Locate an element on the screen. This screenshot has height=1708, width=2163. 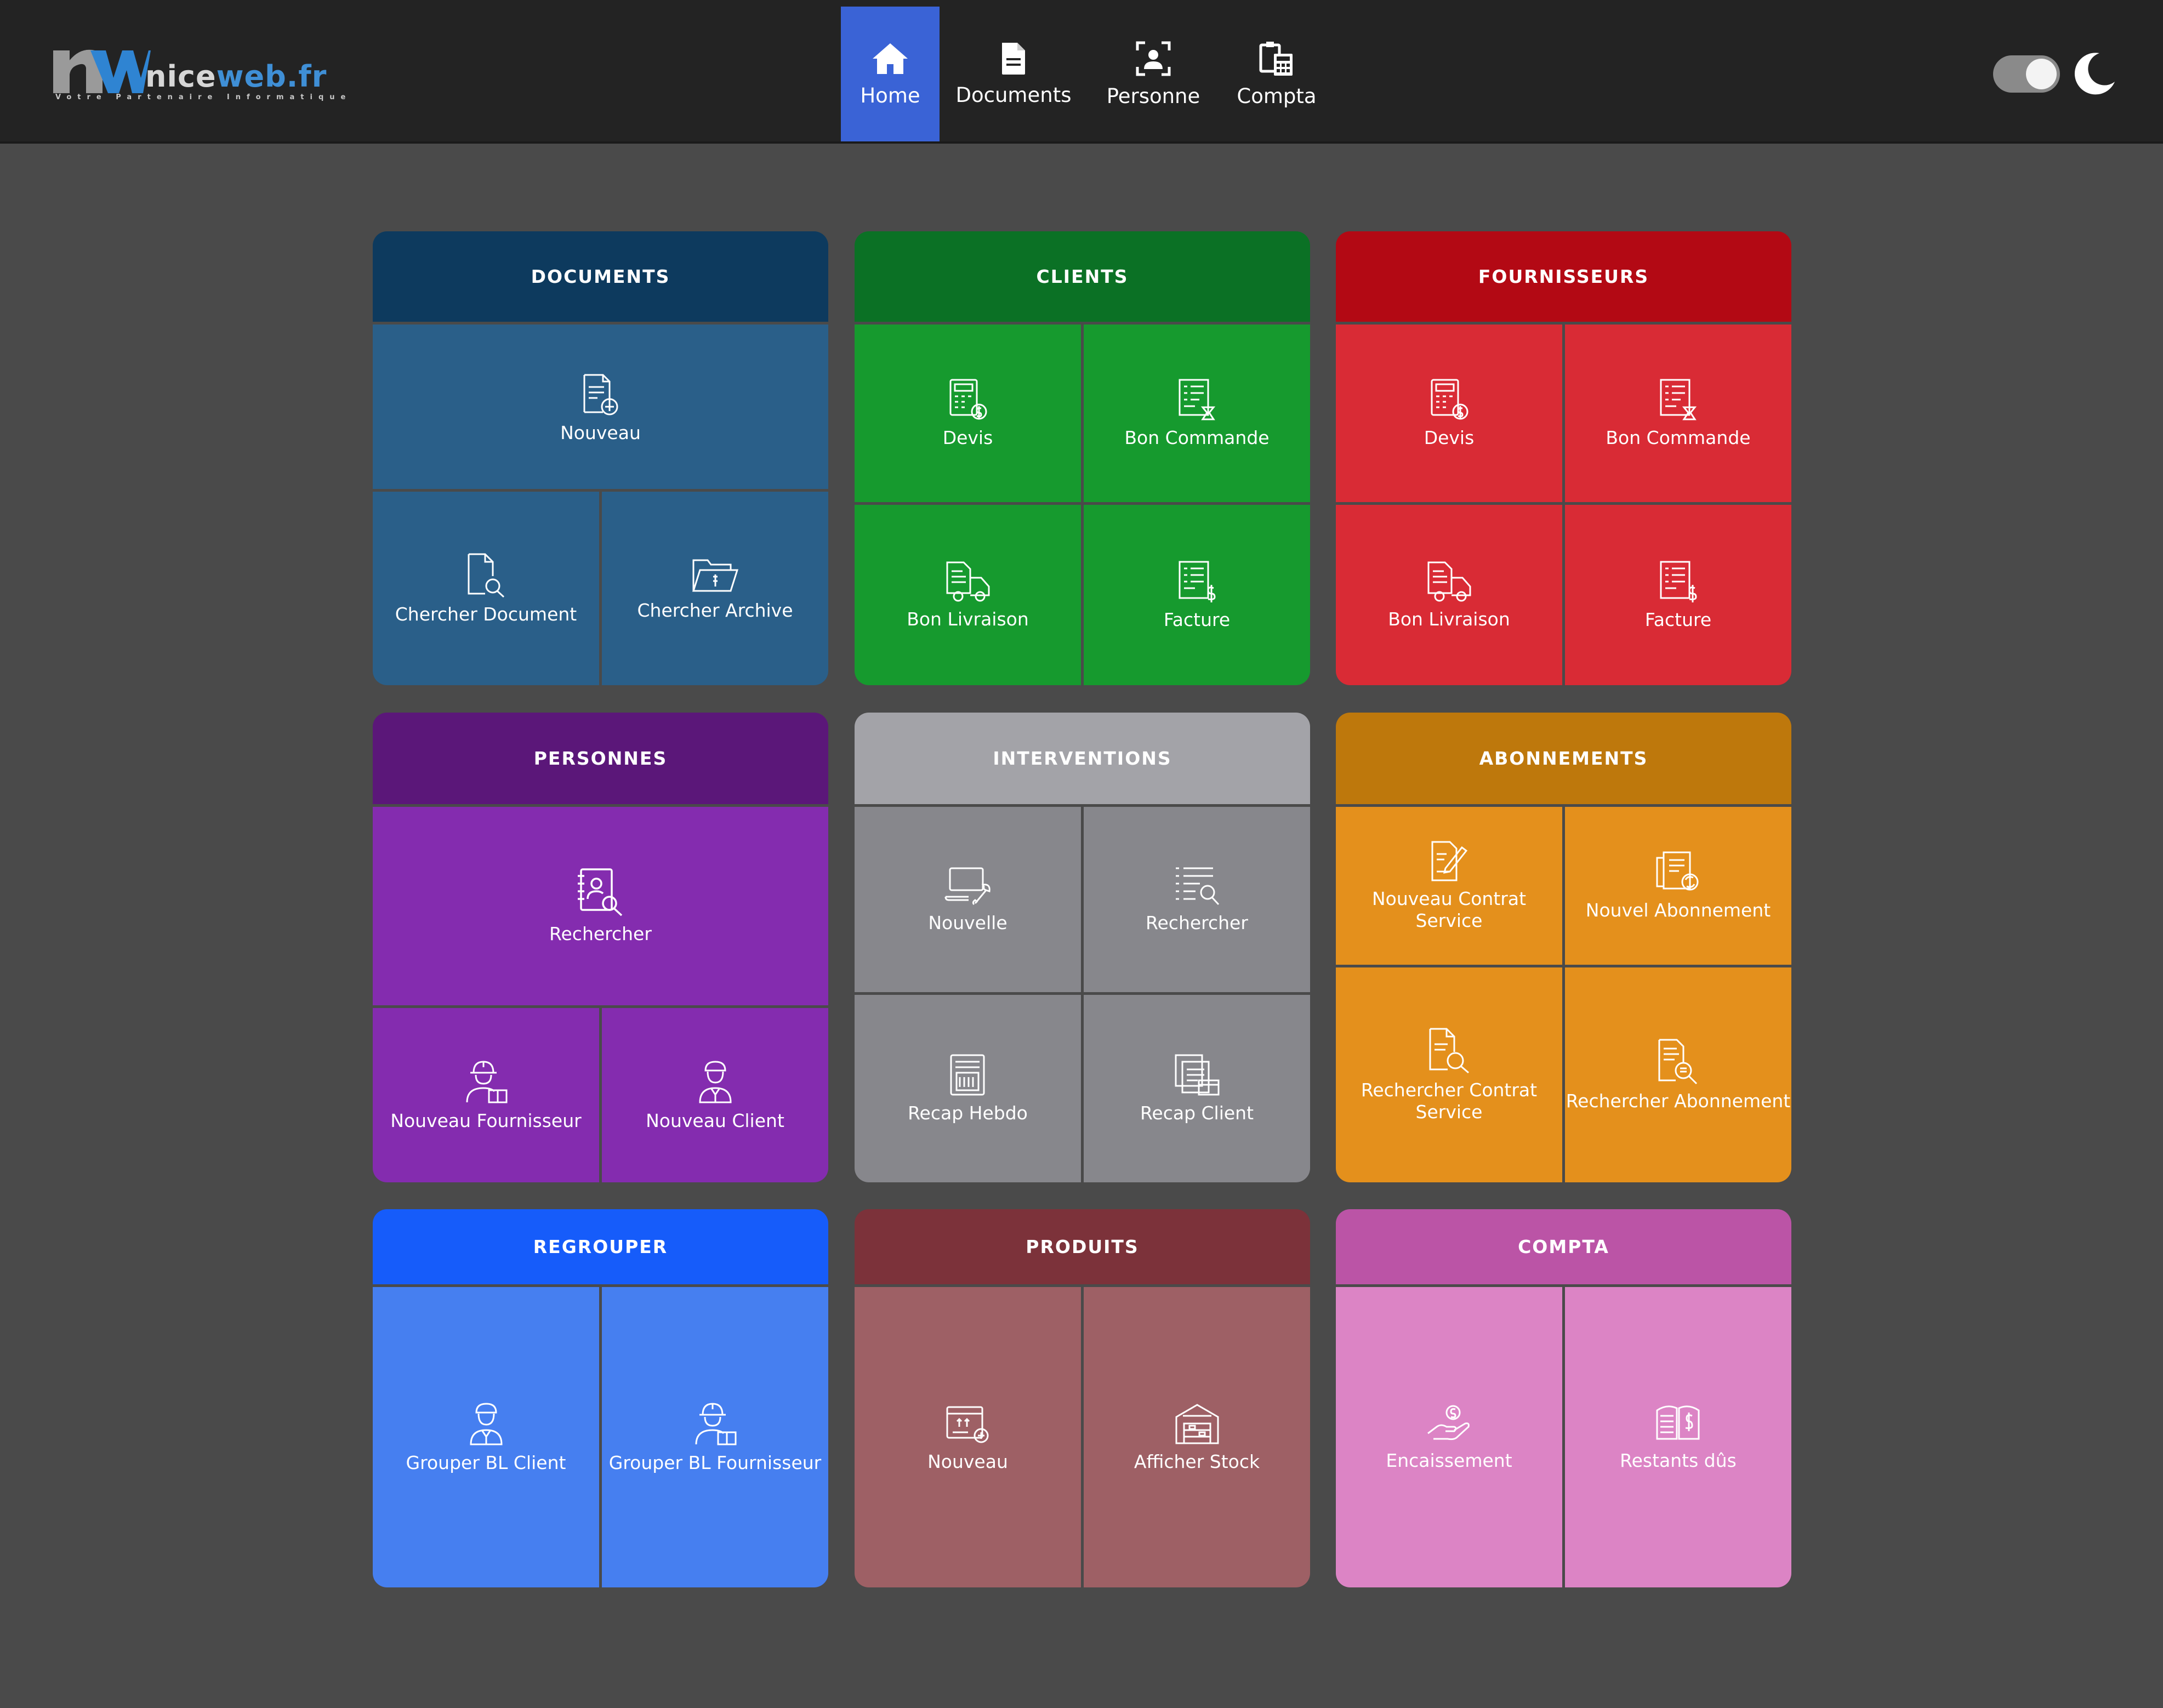
nav-documents: Documents is located at coordinates (1014, 74).